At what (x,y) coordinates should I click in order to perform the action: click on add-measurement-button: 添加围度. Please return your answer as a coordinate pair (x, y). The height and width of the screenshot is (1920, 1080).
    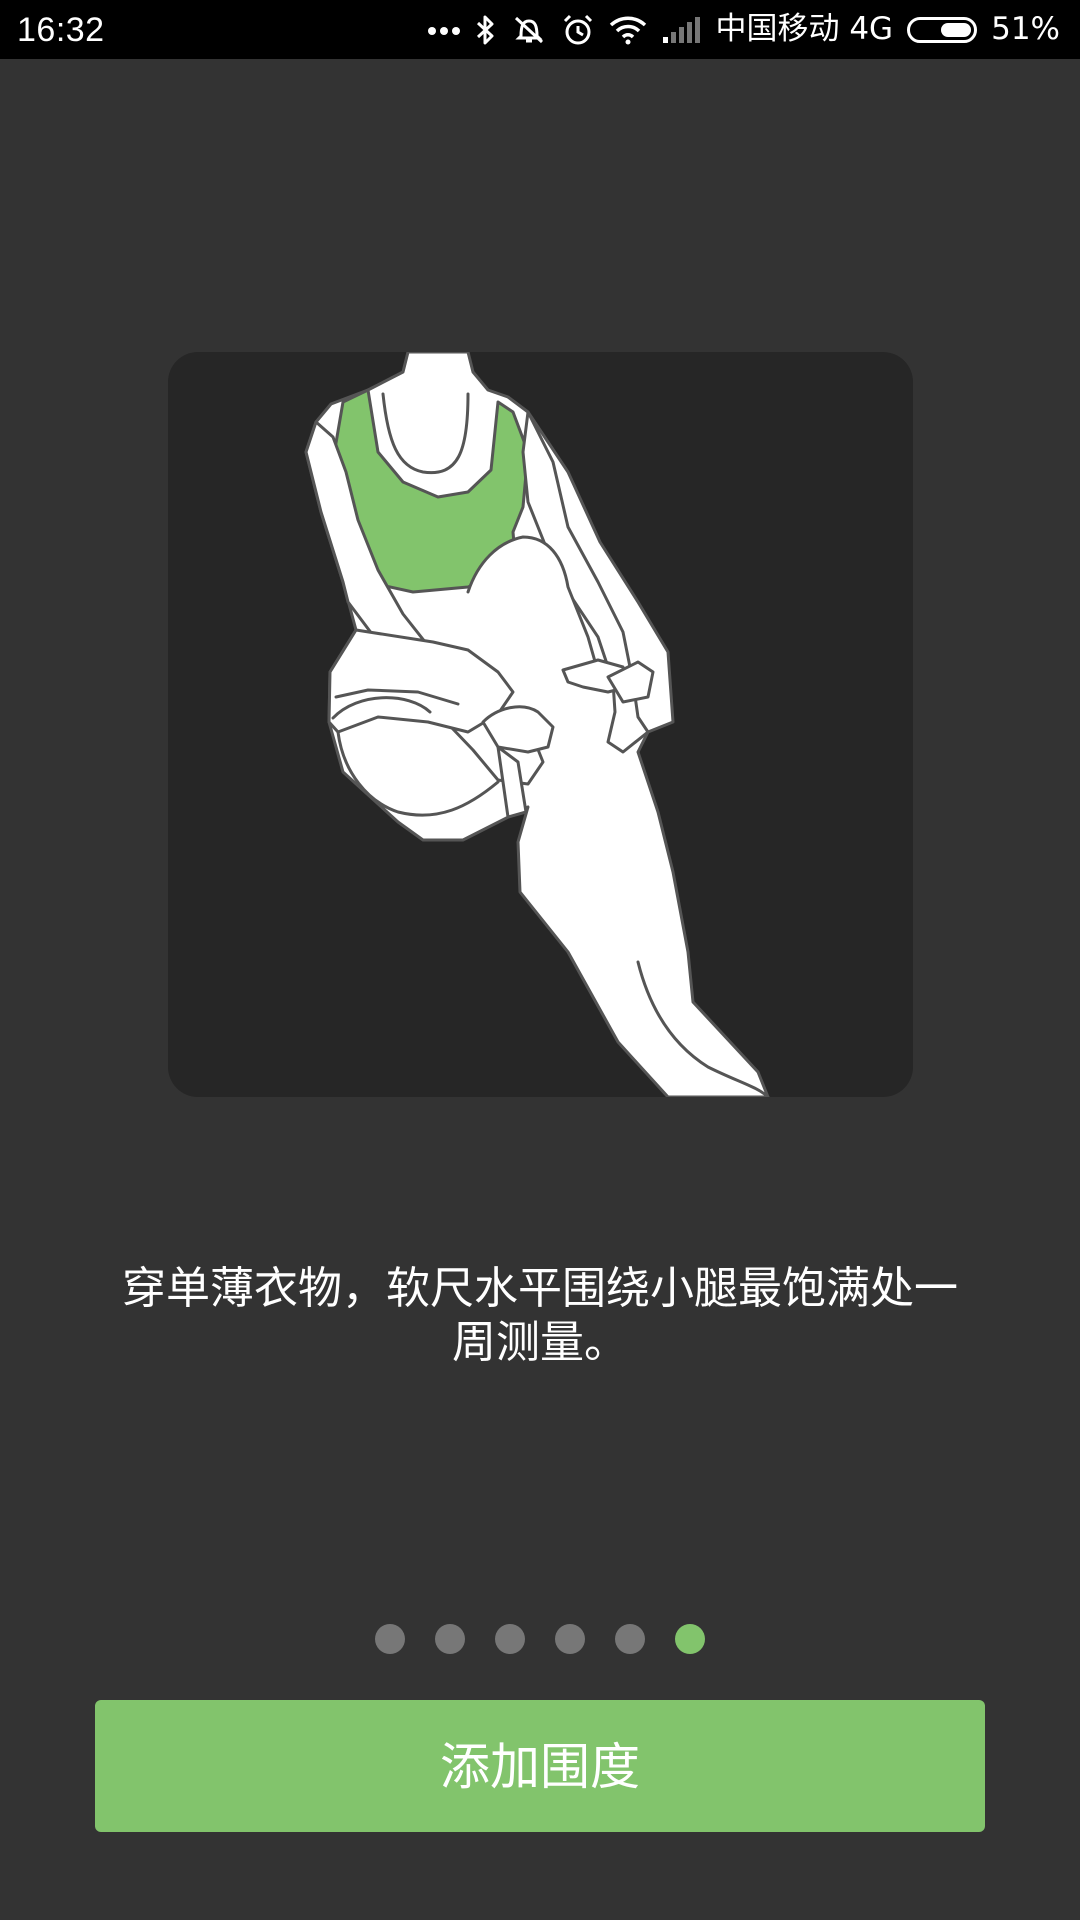
    Looking at the image, I should click on (540, 1766).